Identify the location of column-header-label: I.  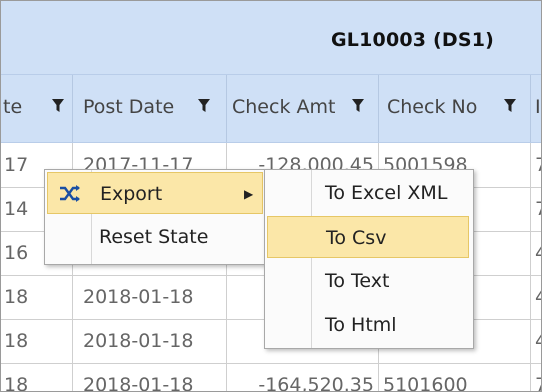
(538, 107).